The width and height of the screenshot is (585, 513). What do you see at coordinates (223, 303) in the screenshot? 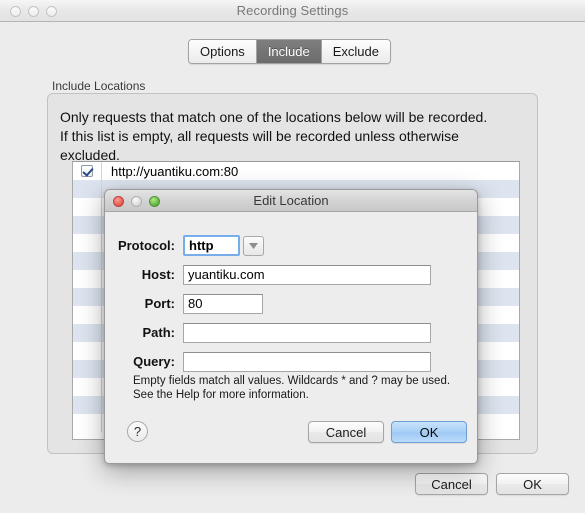
I see `port-input: 80` at bounding box center [223, 303].